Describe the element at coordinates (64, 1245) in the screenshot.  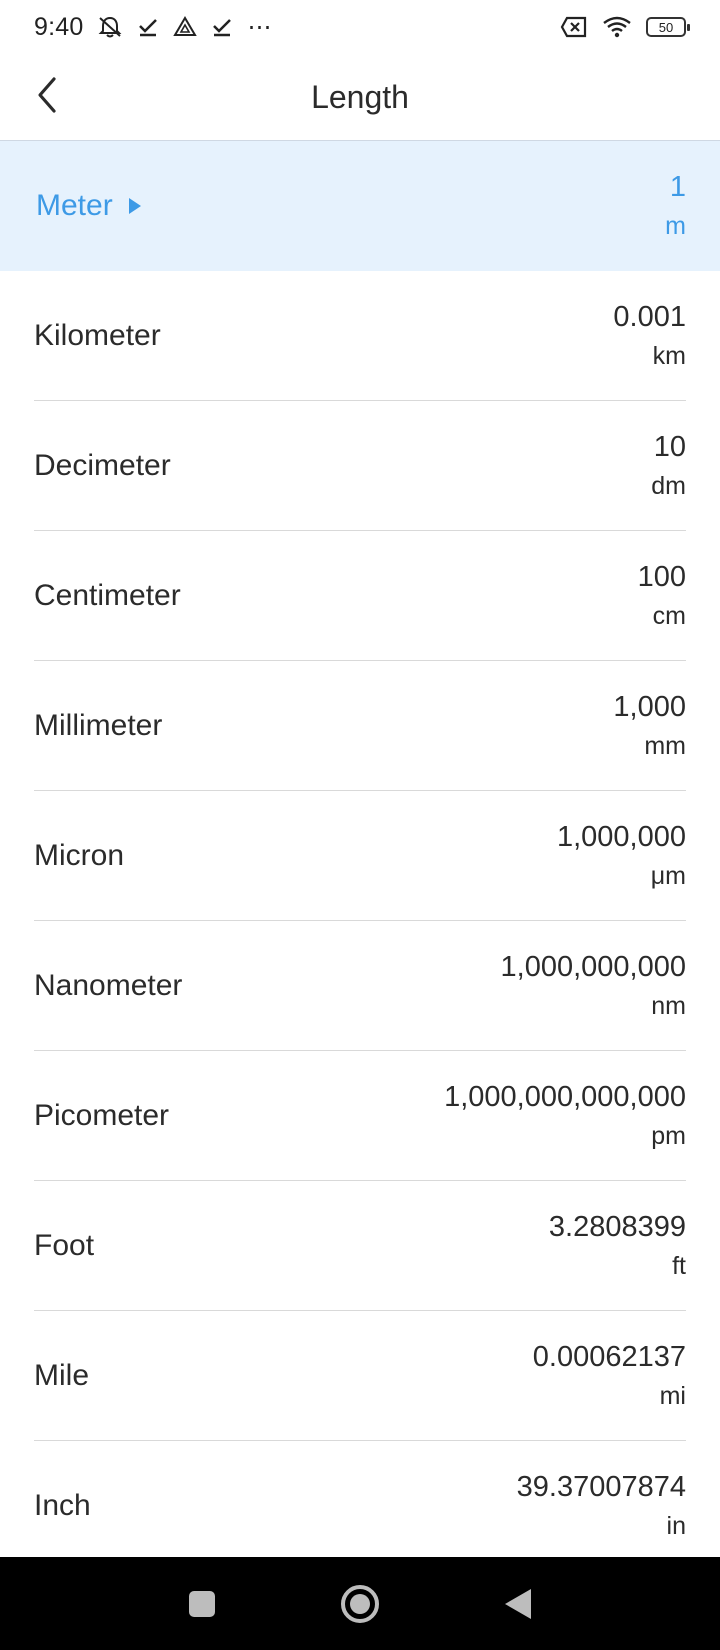
I see `unit-name: Foot` at that location.